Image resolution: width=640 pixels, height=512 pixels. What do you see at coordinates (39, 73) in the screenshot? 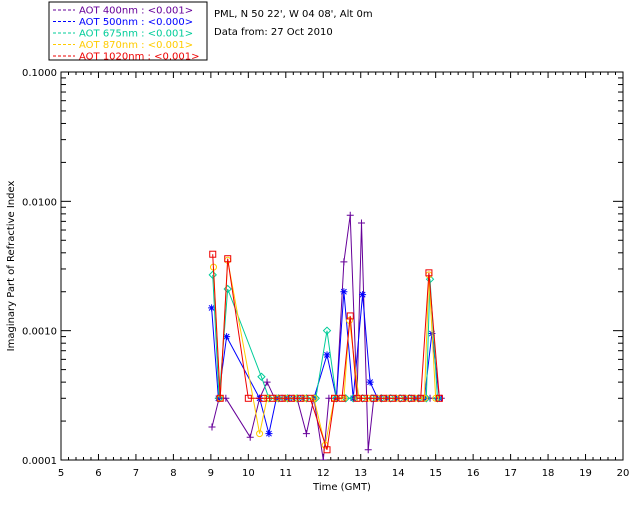
I see `y-tick-label: 0.1000` at bounding box center [39, 73].